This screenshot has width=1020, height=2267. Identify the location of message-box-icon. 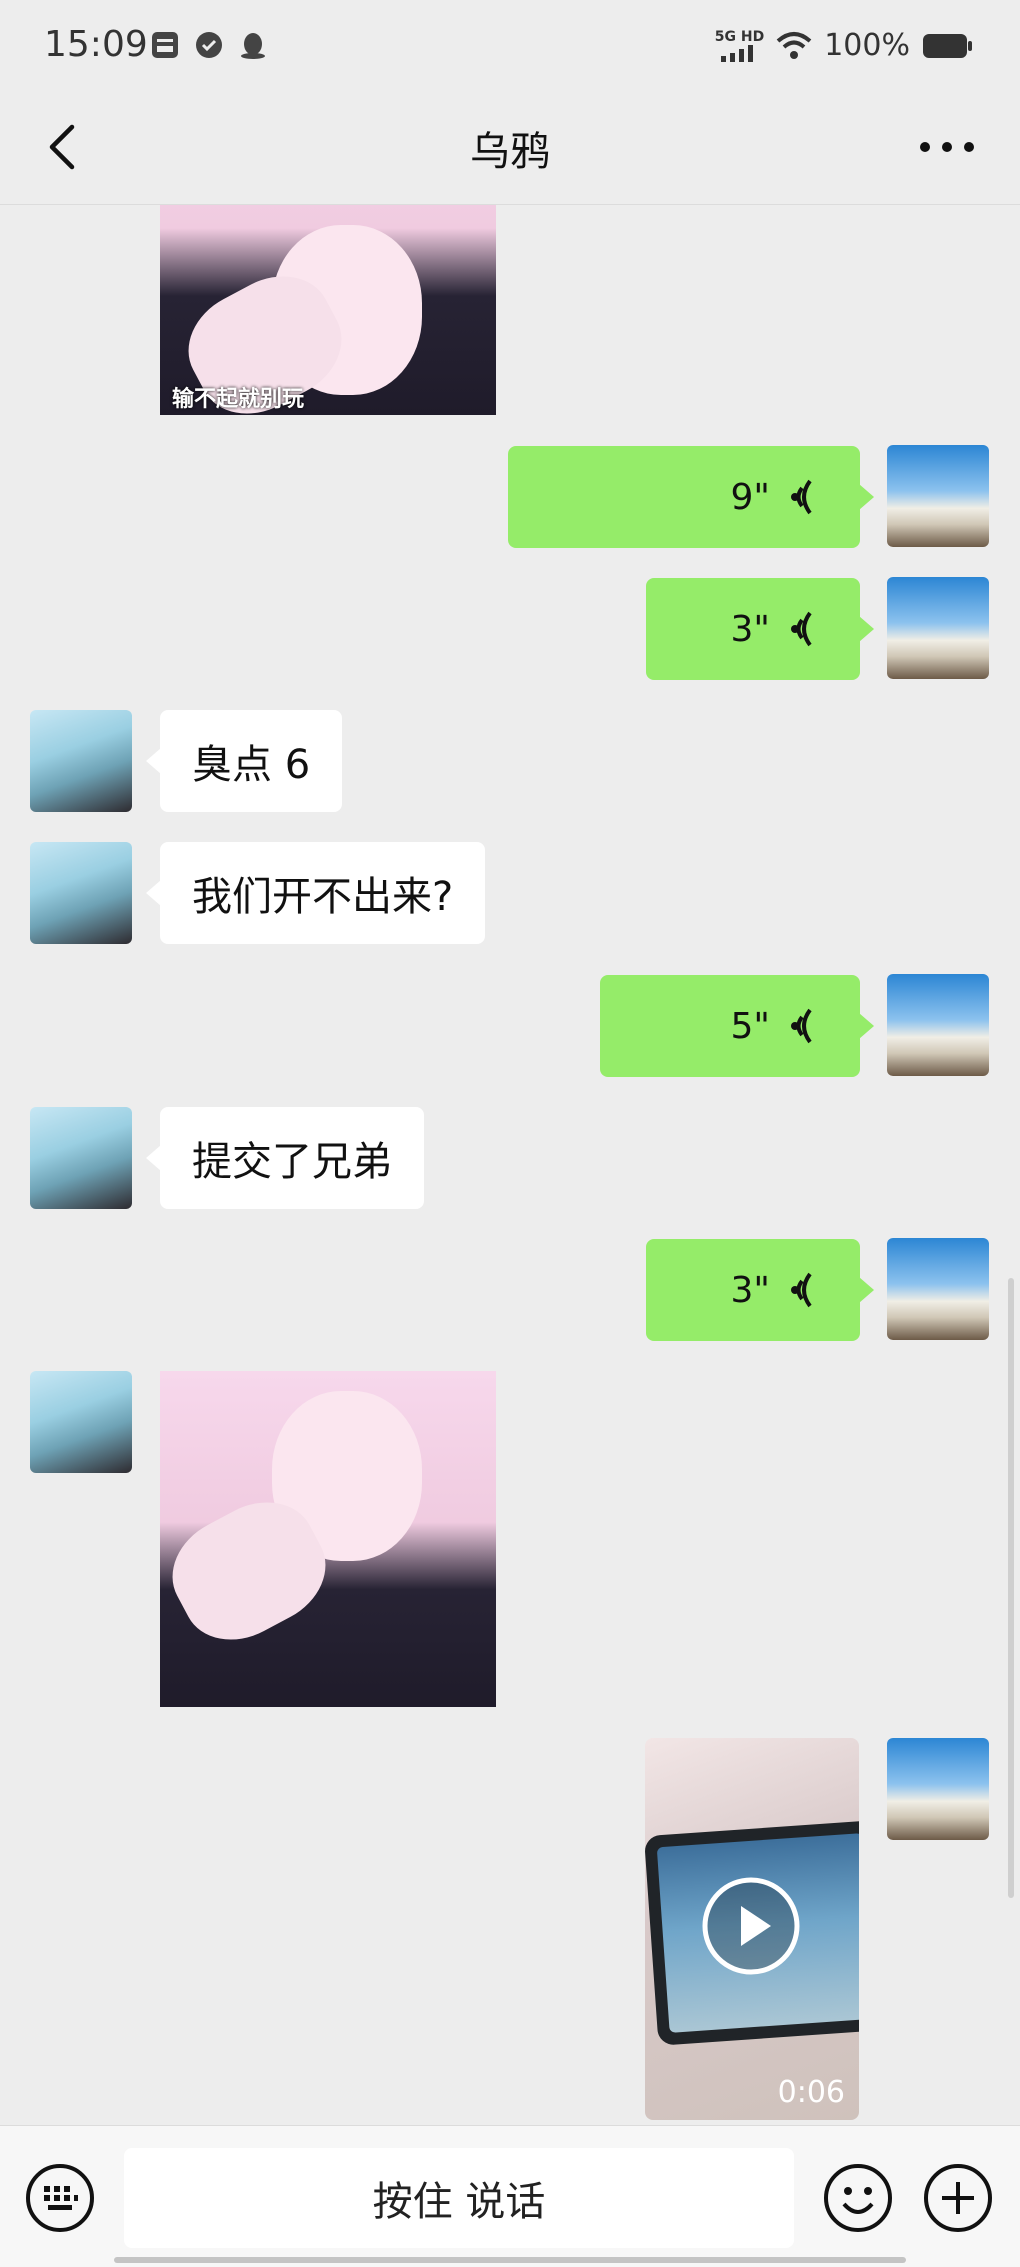
(165, 45).